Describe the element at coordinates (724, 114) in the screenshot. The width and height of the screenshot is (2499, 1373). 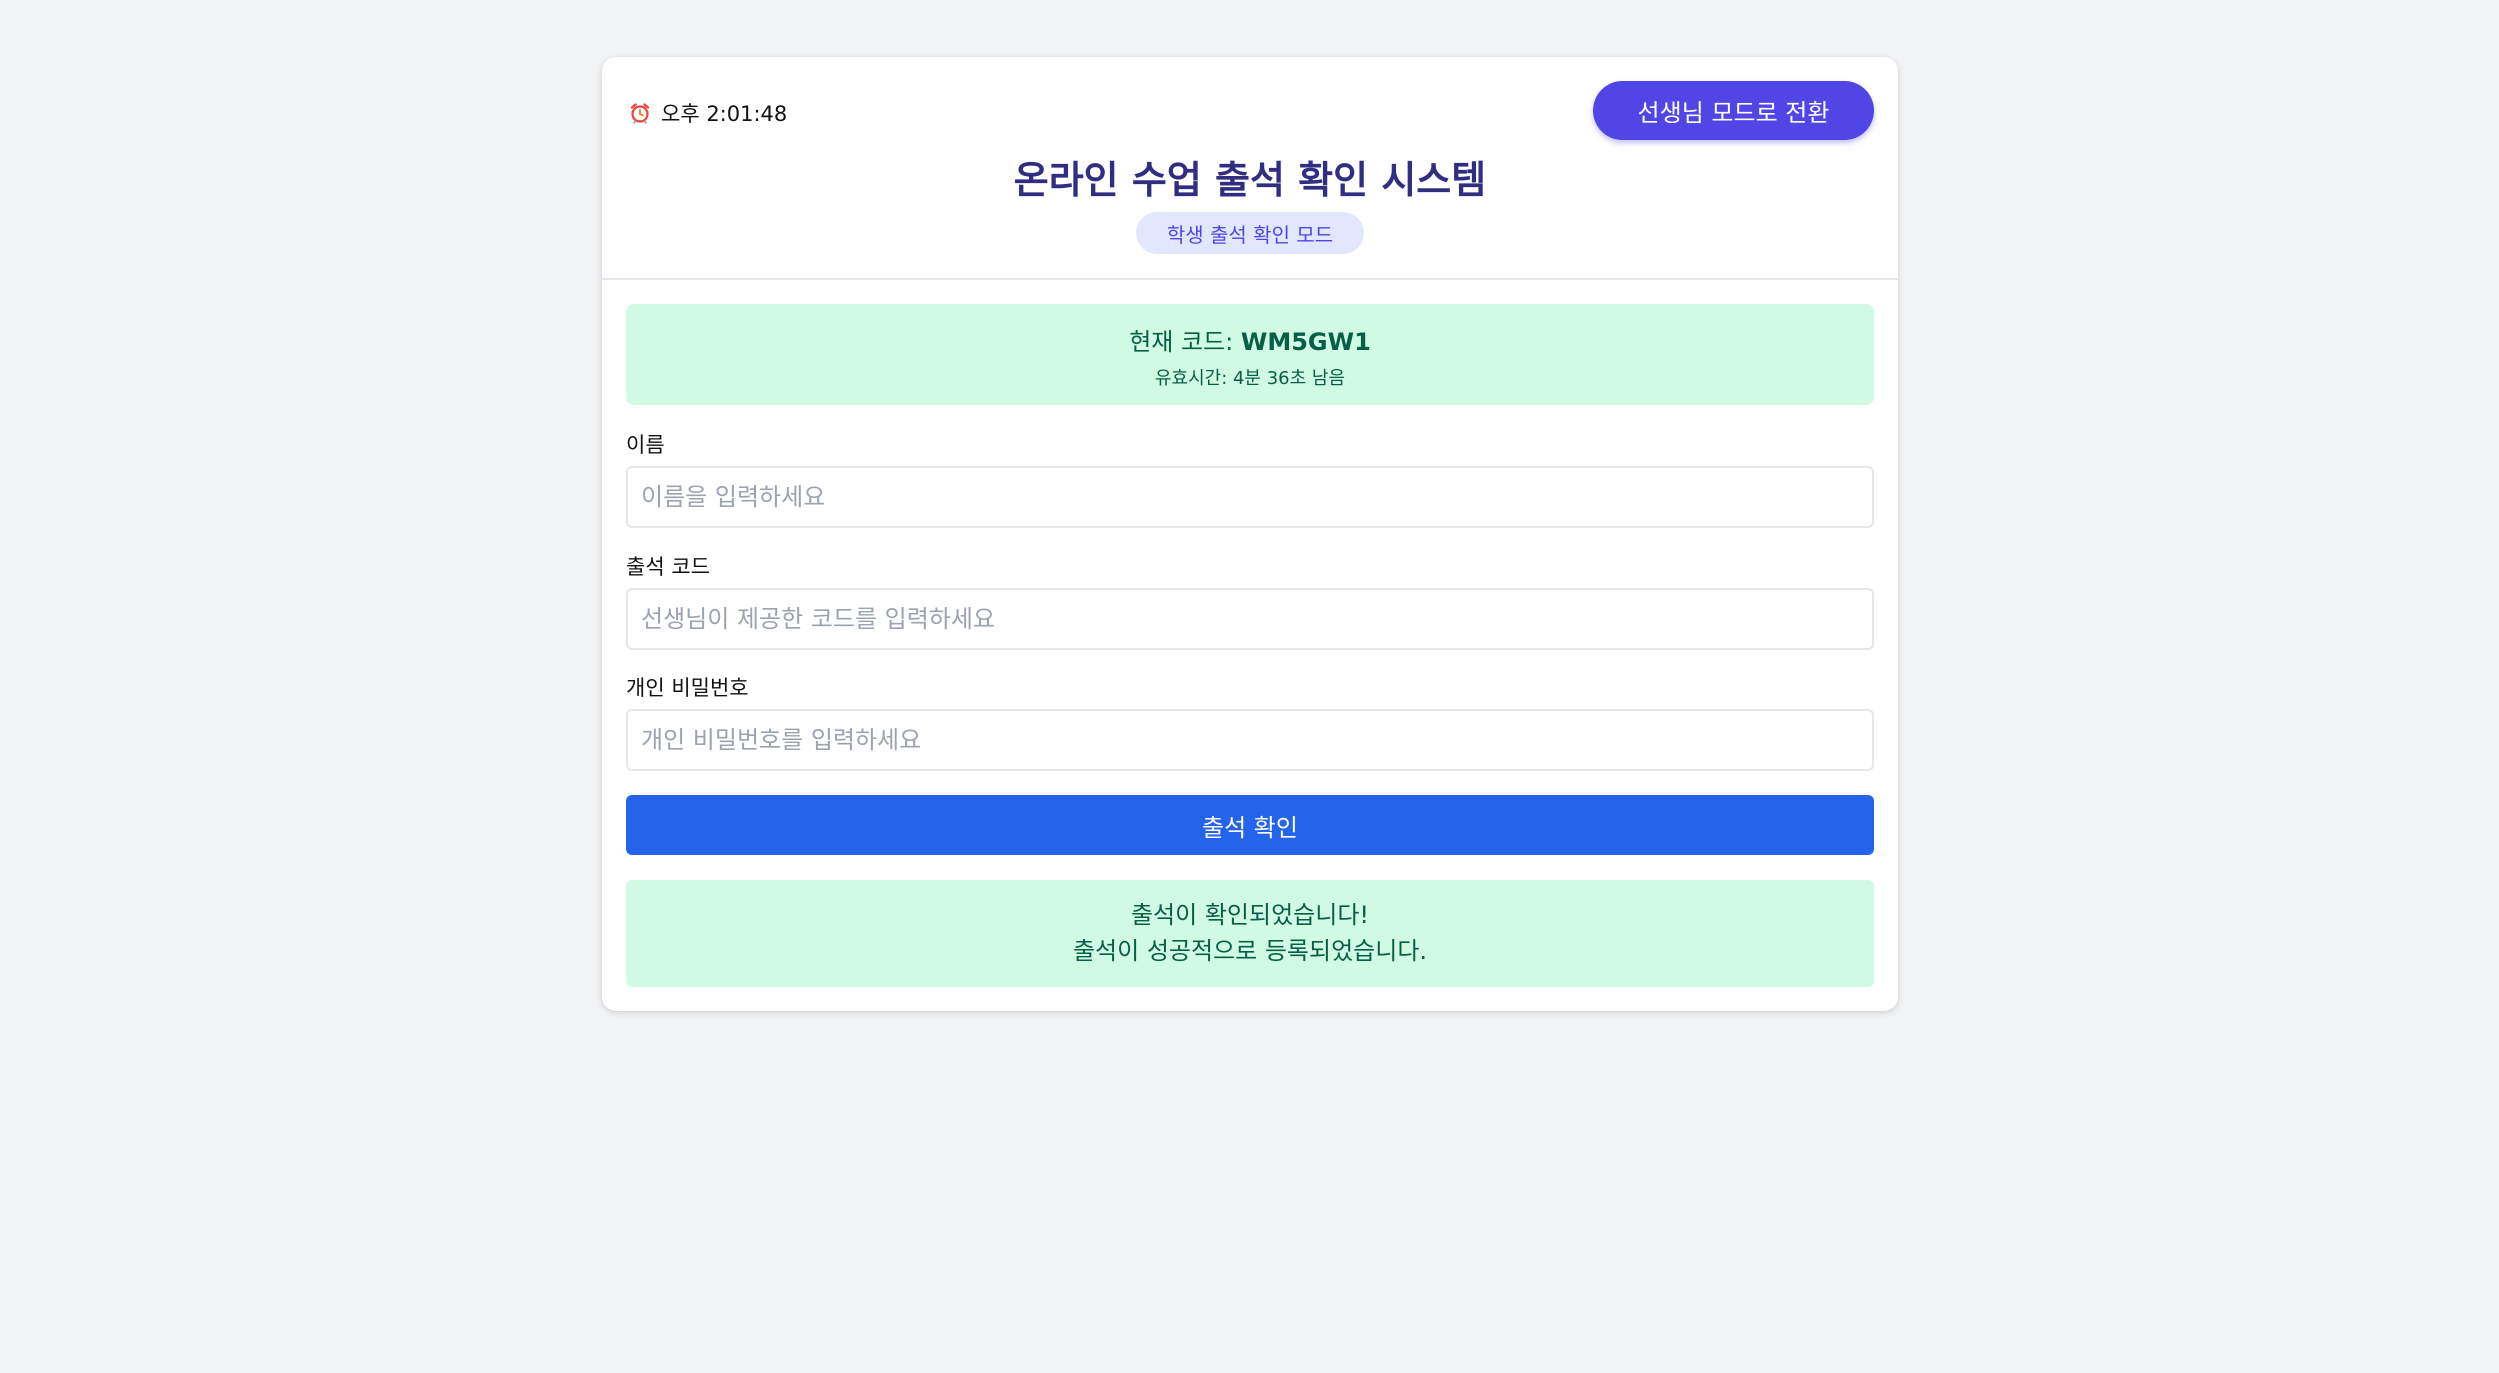
I see `clock-time-text: 오후 2:01:48` at that location.